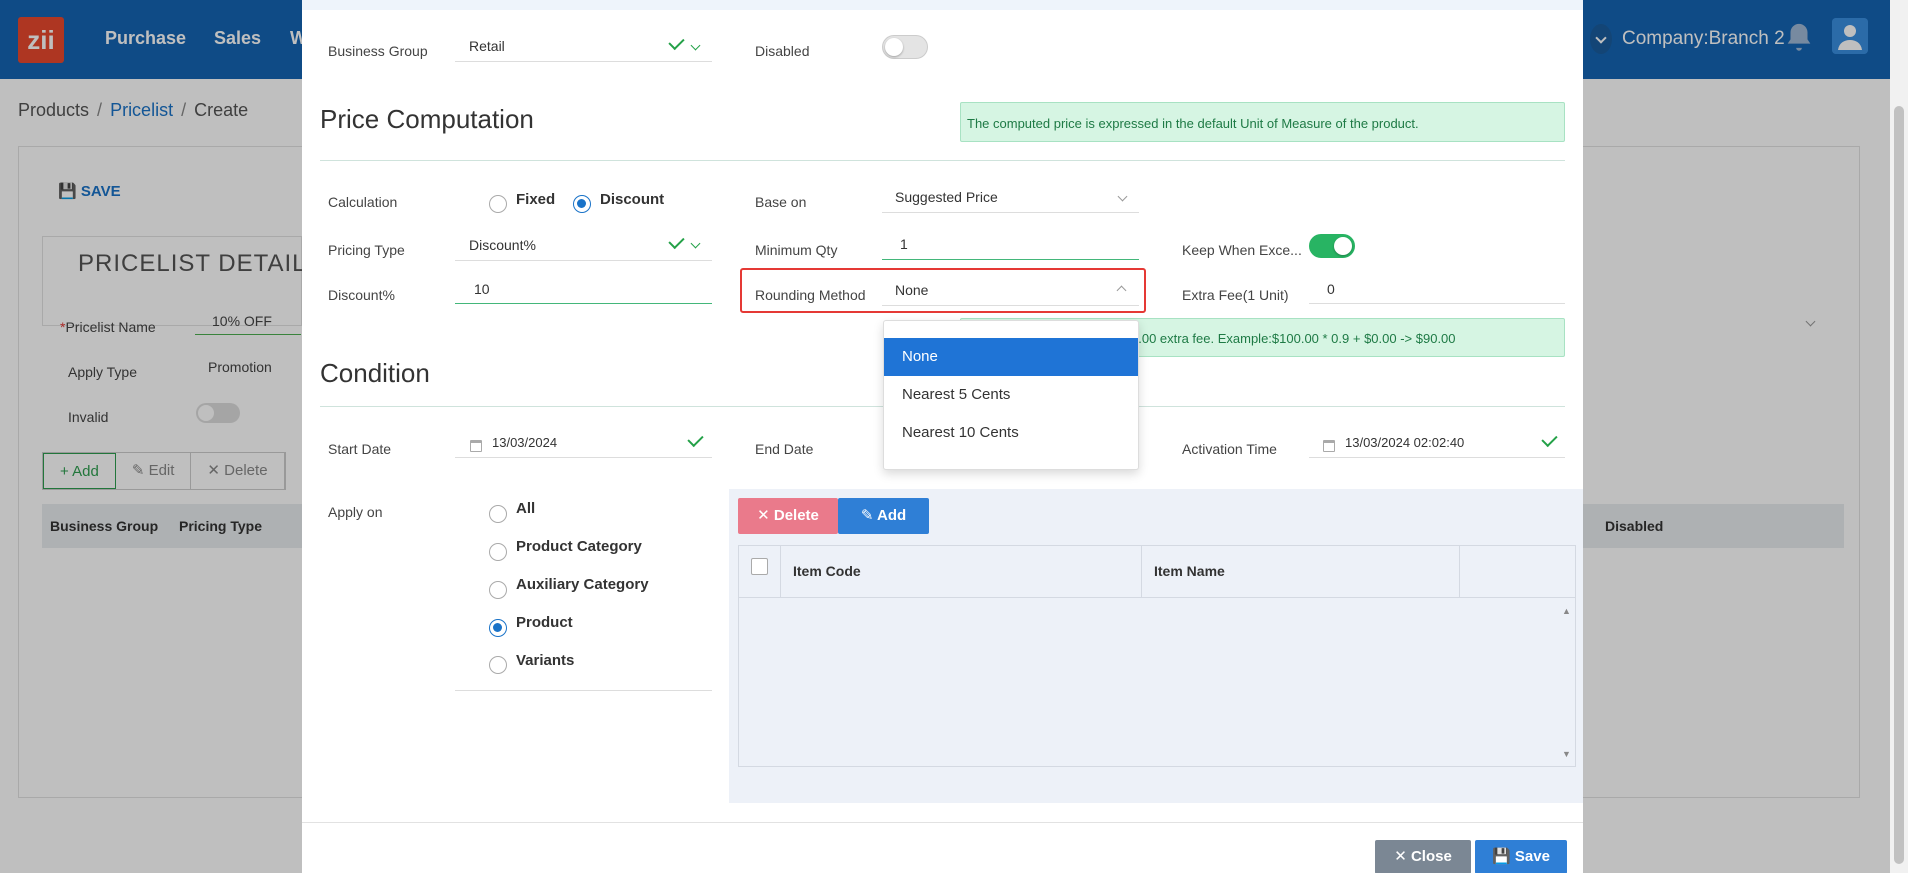 Image resolution: width=1908 pixels, height=873 pixels. What do you see at coordinates (1423, 856) in the screenshot?
I see `close-button: ✕ Close` at bounding box center [1423, 856].